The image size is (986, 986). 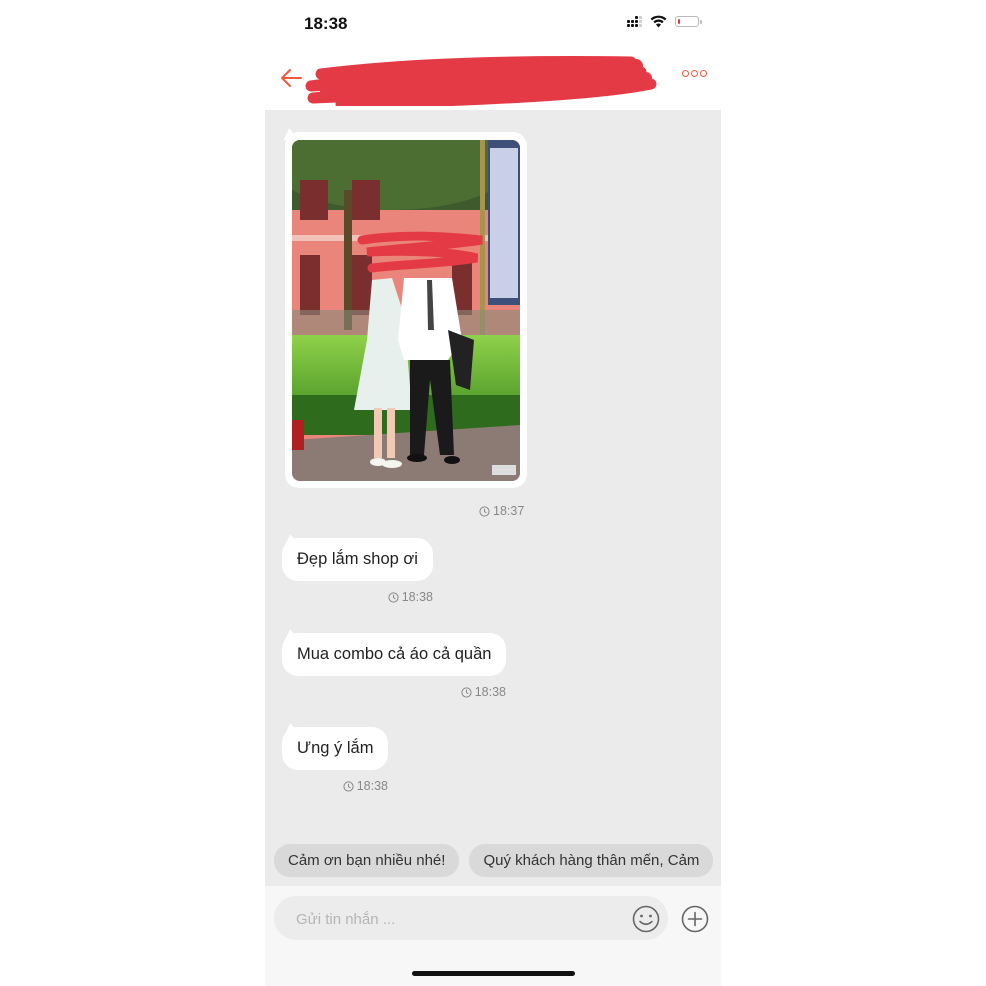 I want to click on text-message: Đẹp lắm shop ơi 18:38, so click(x=357, y=571).